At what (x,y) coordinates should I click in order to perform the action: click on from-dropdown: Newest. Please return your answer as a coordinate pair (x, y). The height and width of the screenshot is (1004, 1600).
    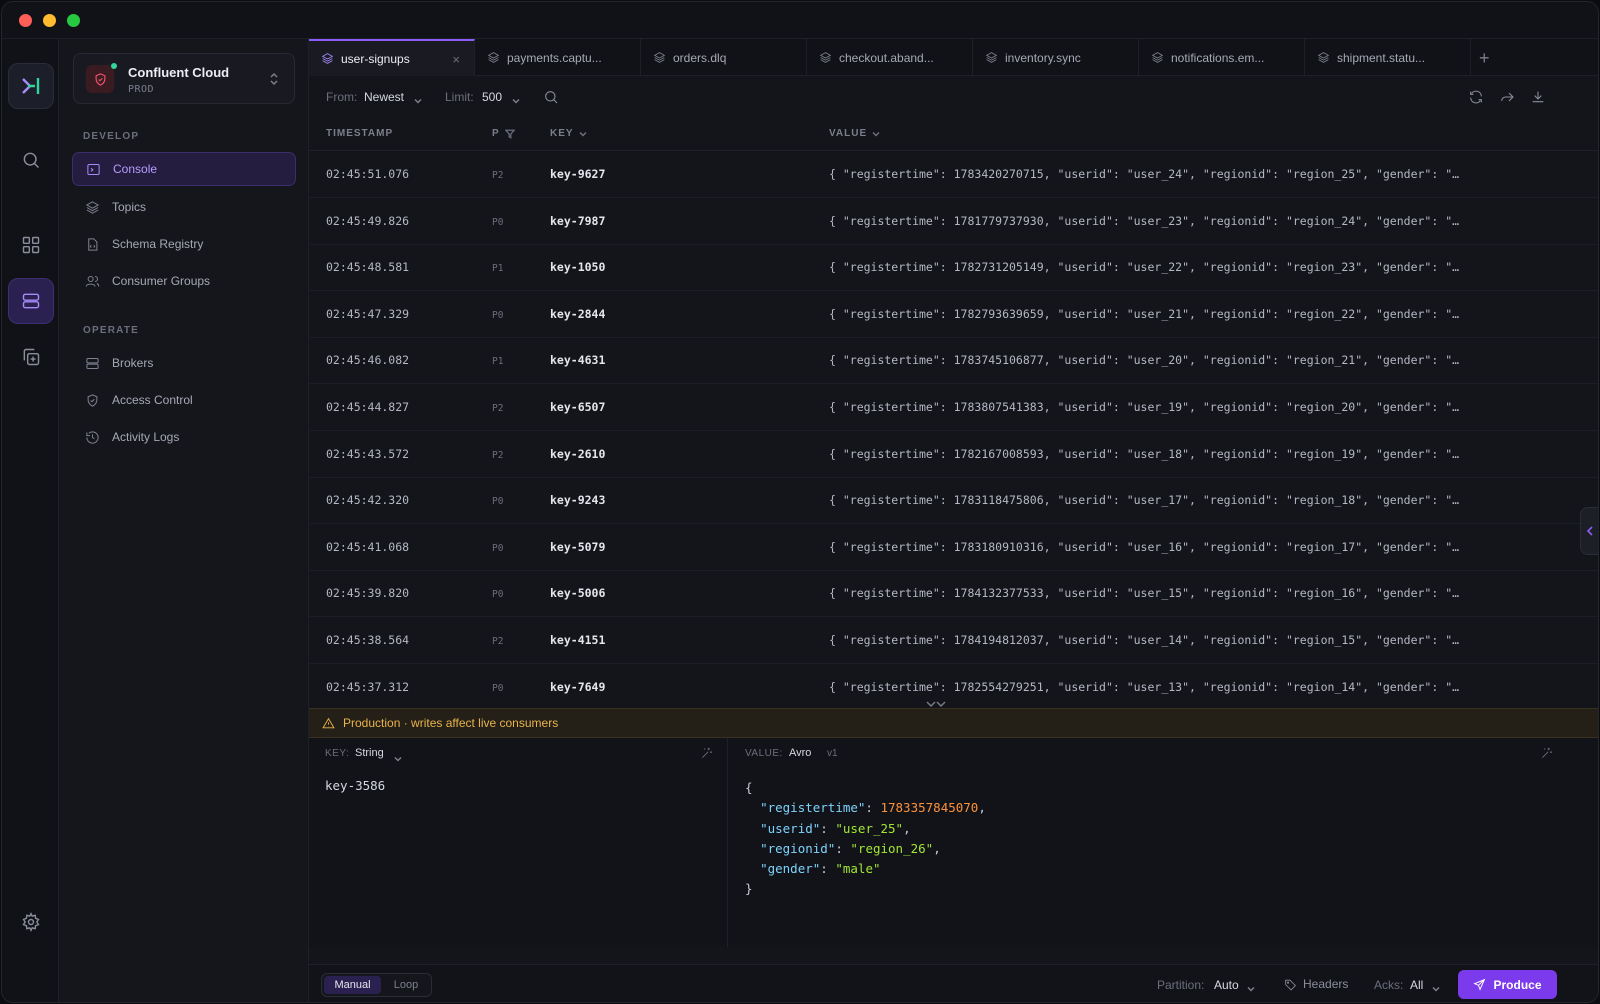
    Looking at the image, I should click on (384, 97).